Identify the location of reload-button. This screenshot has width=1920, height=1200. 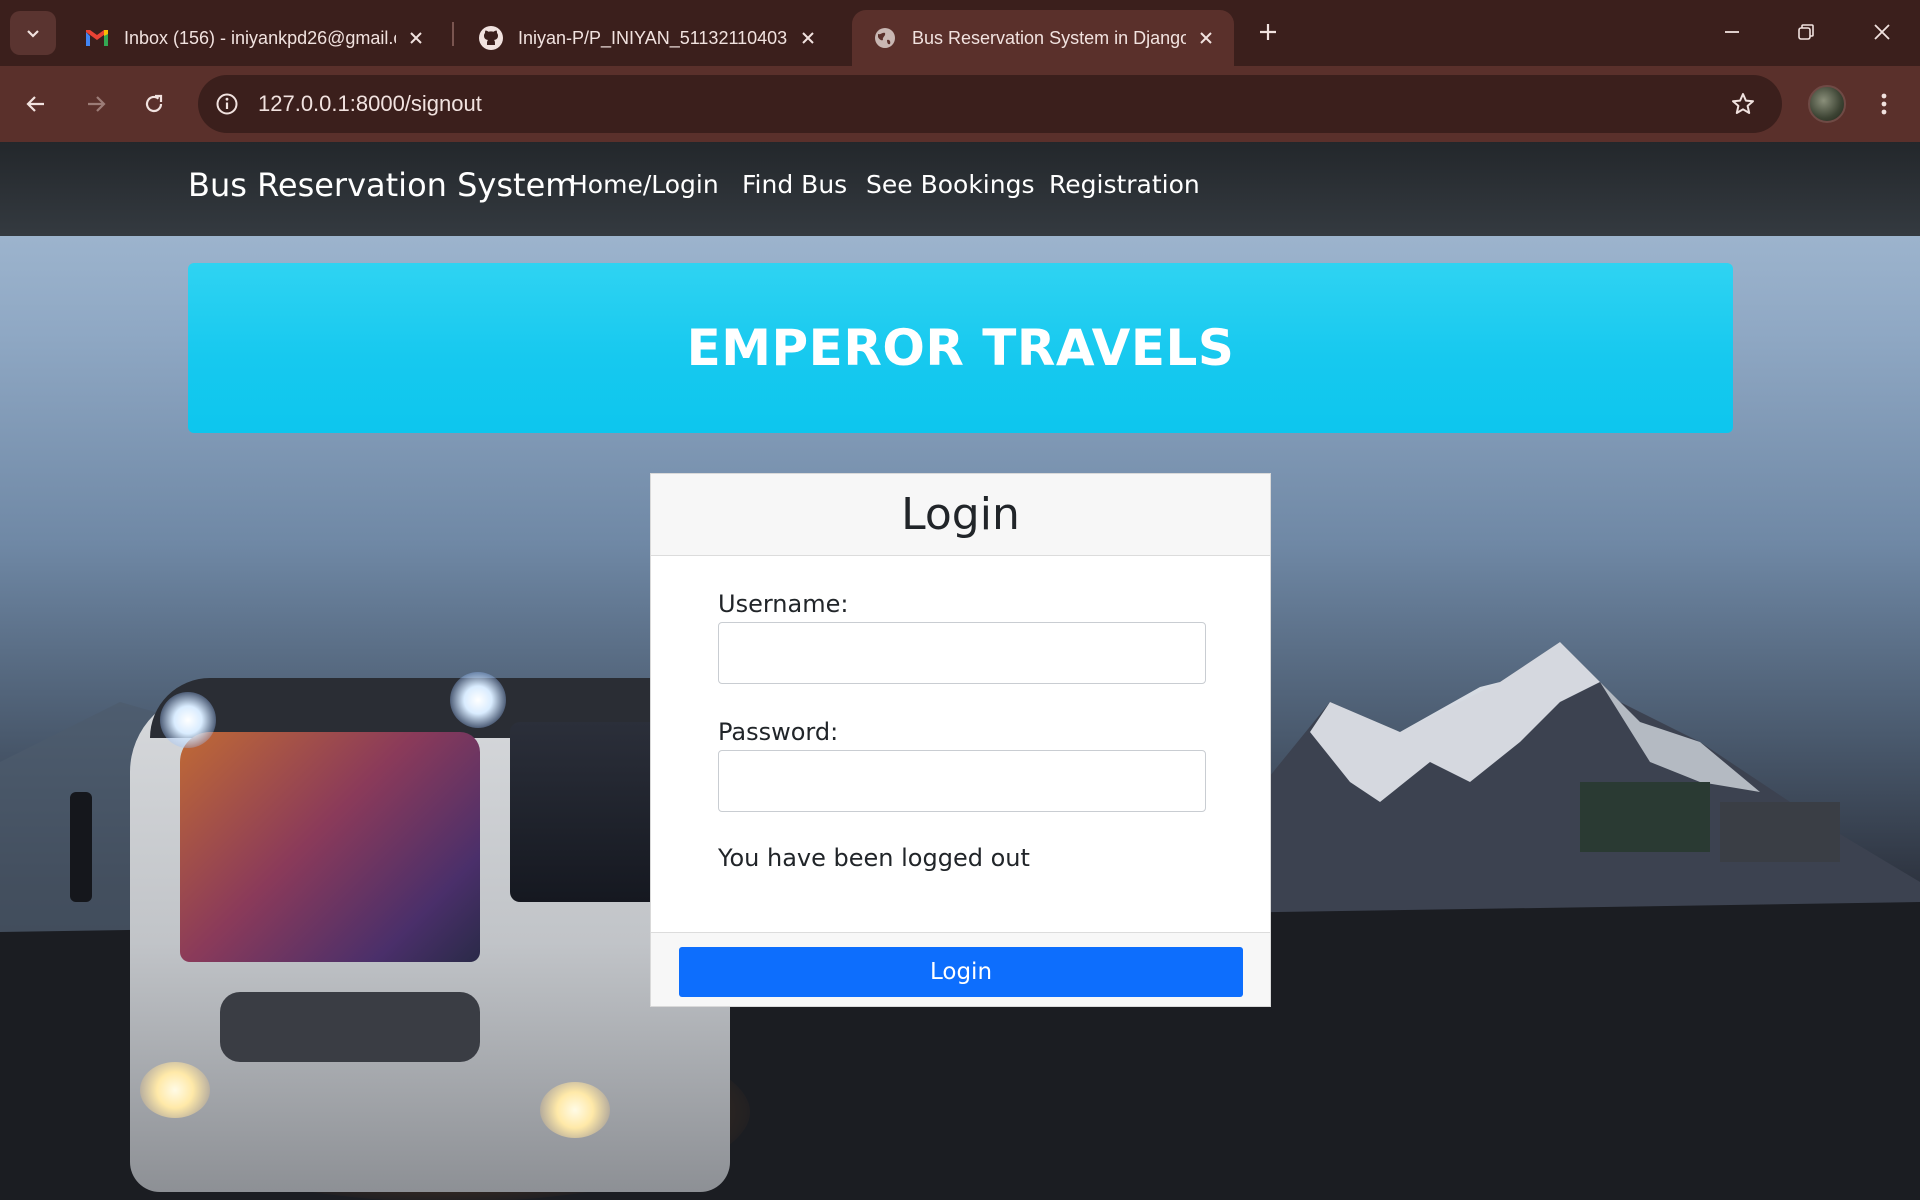
(154, 104).